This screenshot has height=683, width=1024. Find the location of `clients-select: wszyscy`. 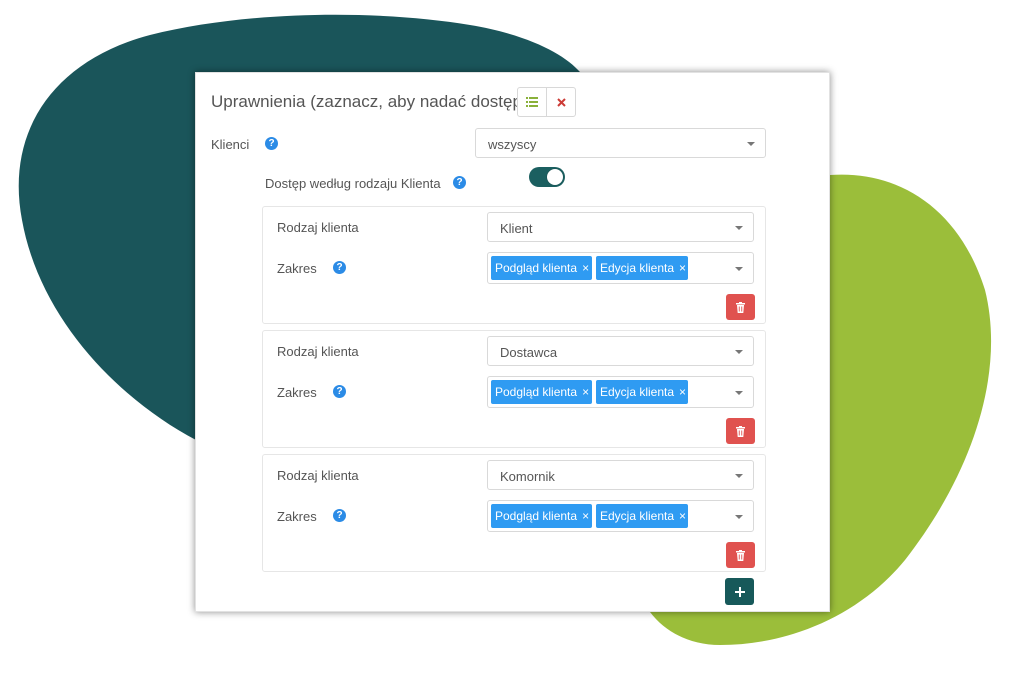

clients-select: wszyscy is located at coordinates (620, 143).